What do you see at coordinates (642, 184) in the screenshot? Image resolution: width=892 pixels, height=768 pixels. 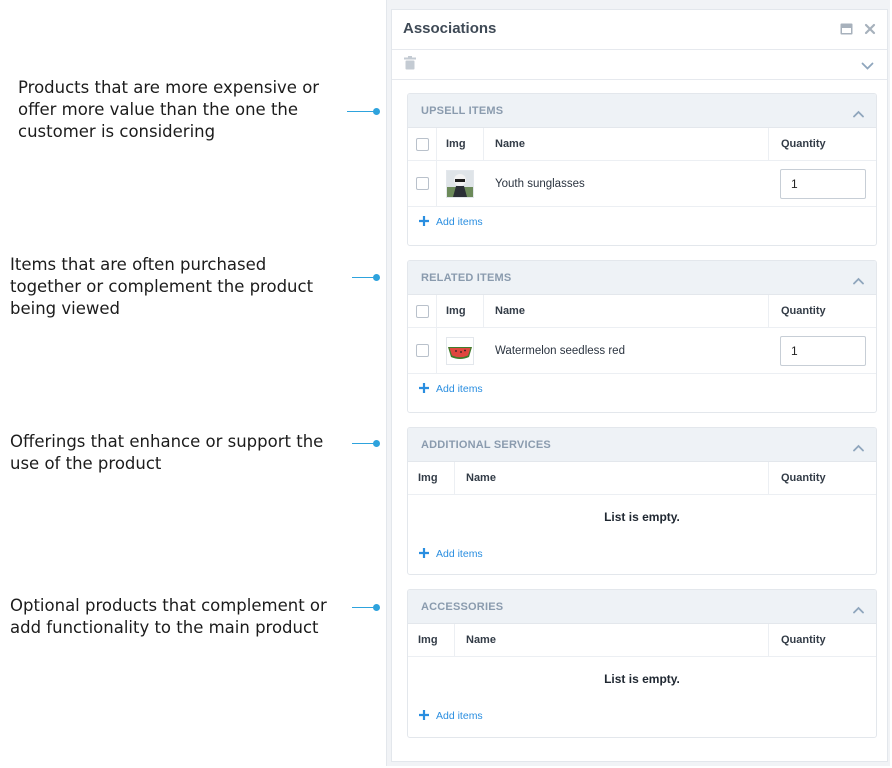 I see `table-row: Youth sunglasses` at bounding box center [642, 184].